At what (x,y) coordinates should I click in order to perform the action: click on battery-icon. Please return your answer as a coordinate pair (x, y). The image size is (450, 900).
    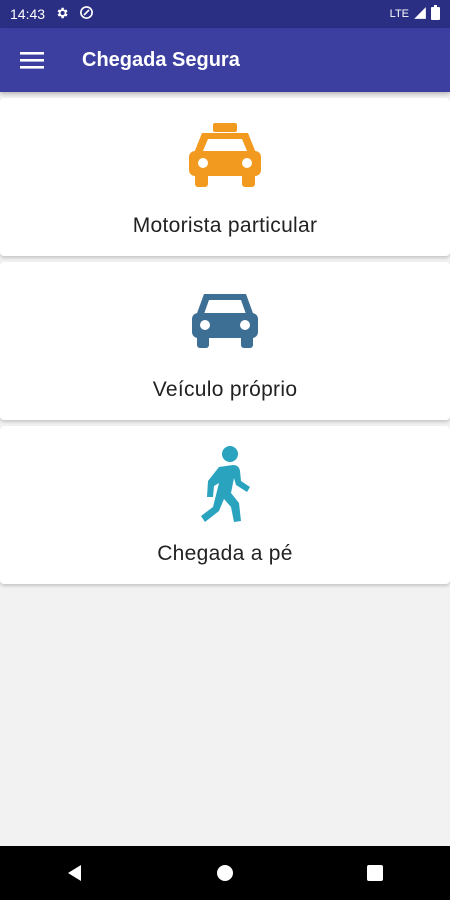
    Looking at the image, I should click on (435, 14).